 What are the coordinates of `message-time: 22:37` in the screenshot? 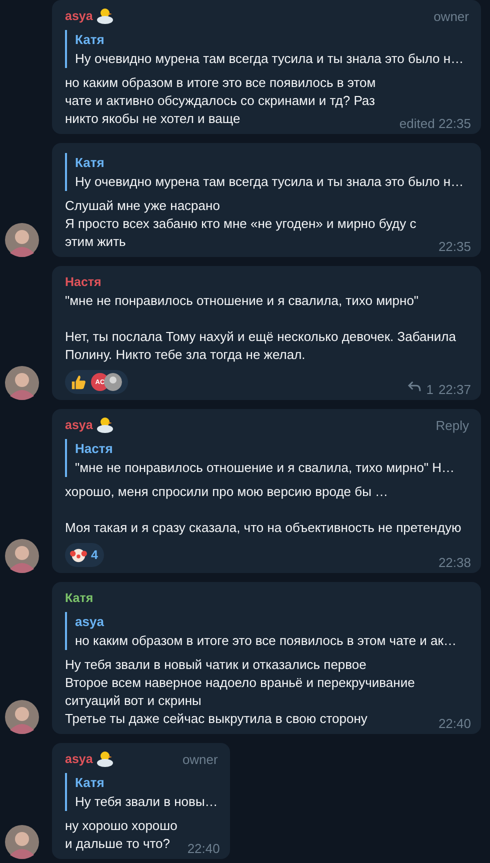 It's located at (454, 389).